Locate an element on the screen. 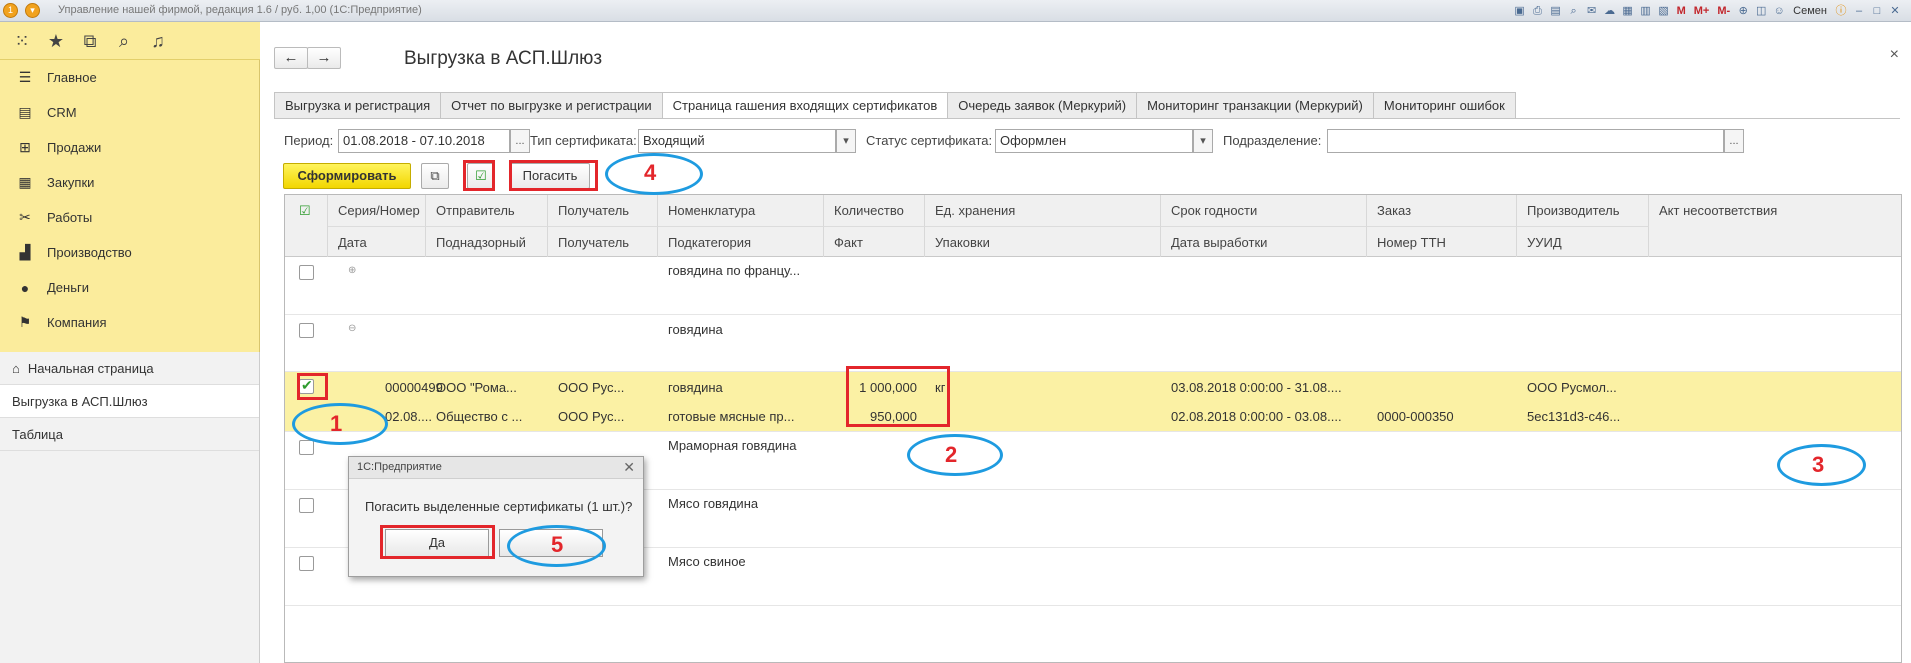 This screenshot has width=1911, height=663. tab-export-report: Отчет по выгрузке и регистрации is located at coordinates (551, 105).